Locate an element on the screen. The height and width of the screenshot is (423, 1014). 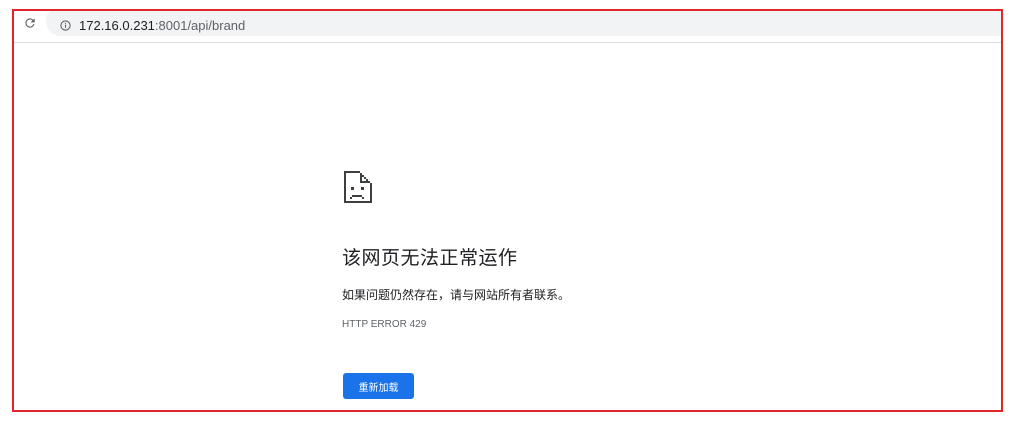
browser-toolbar: 172.16.0.231:8001/api/brand is located at coordinates (507, 27).